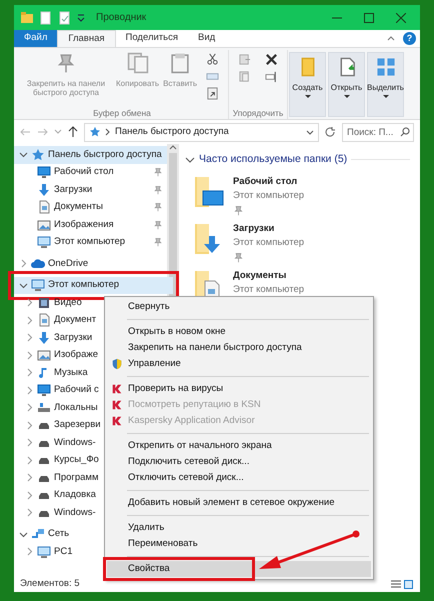  What do you see at coordinates (63, 551) in the screenshot?
I see `item-label: PC1` at bounding box center [63, 551].